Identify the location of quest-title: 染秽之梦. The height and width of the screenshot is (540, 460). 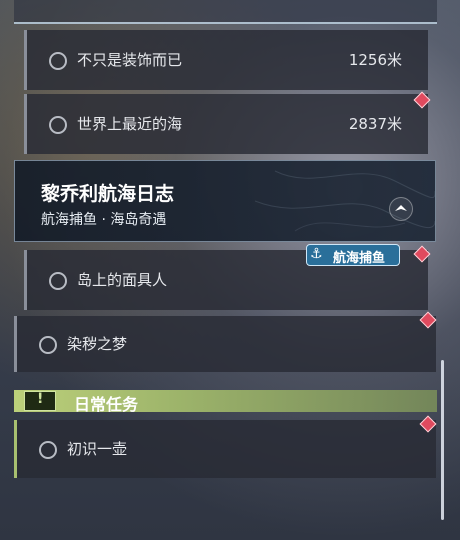
(97, 344).